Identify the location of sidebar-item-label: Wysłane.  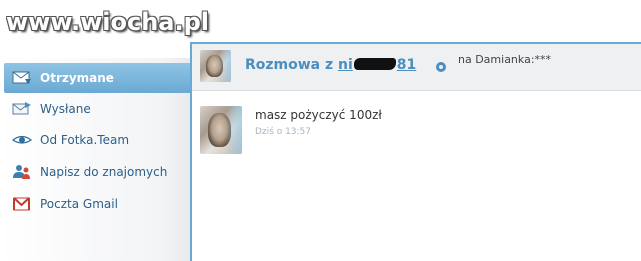
(65, 109).